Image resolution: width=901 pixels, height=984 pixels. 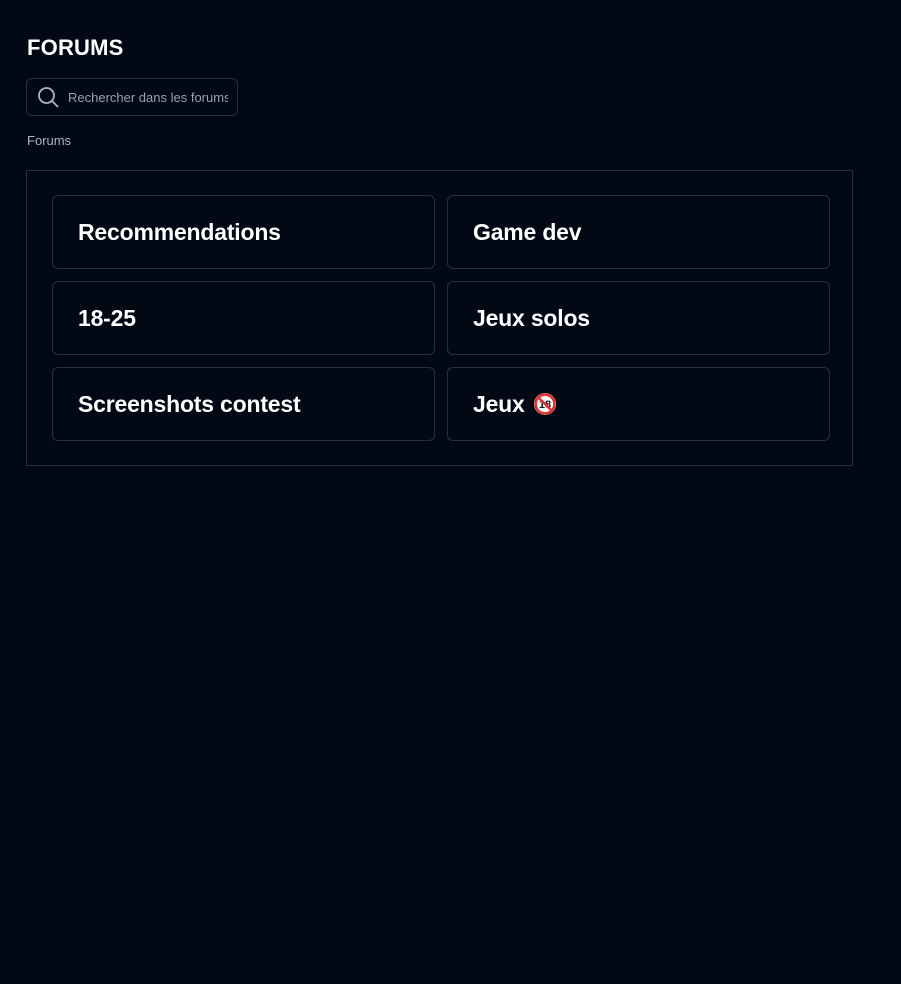 I want to click on forum-card-18-25: 18-25, so click(x=243, y=318).